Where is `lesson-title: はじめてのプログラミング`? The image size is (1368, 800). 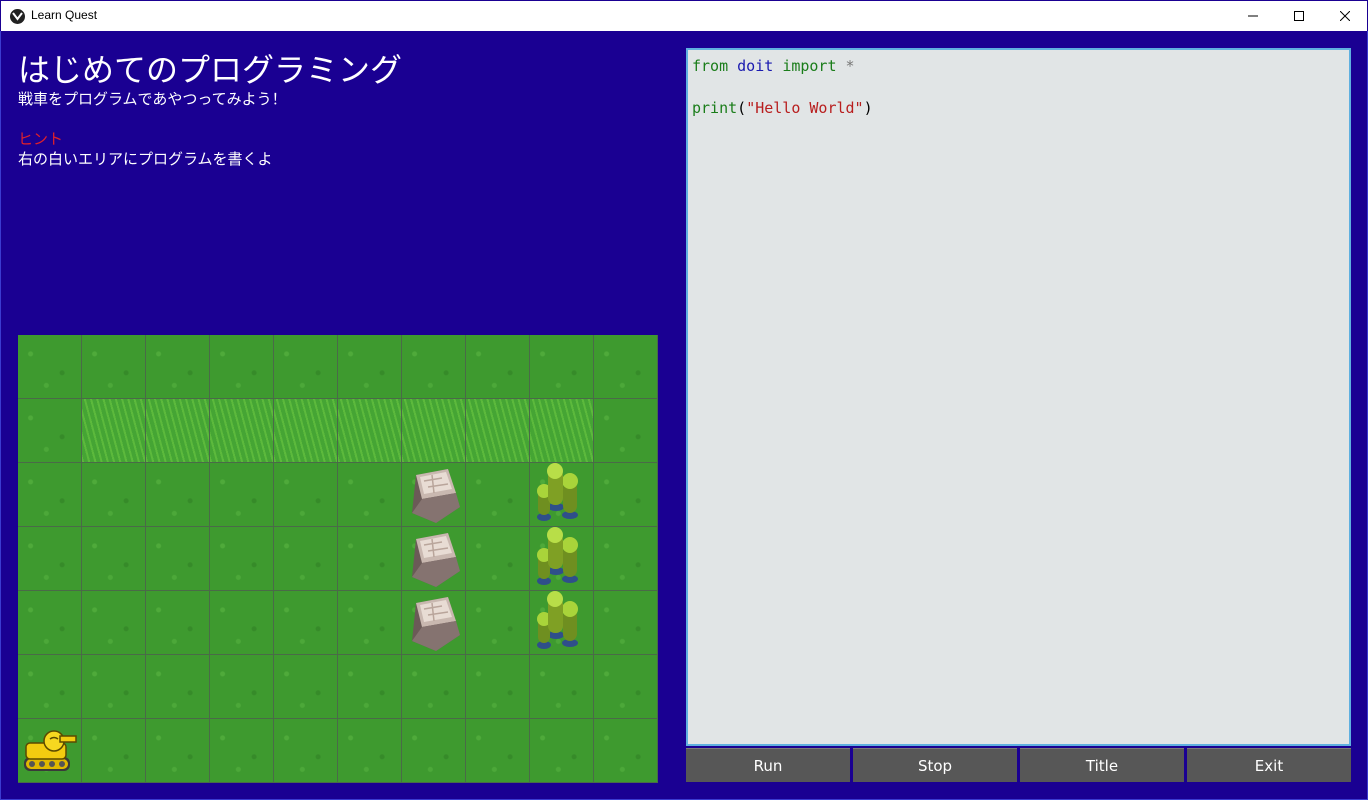
lesson-title: はじめてのプログラミング is located at coordinates (210, 70).